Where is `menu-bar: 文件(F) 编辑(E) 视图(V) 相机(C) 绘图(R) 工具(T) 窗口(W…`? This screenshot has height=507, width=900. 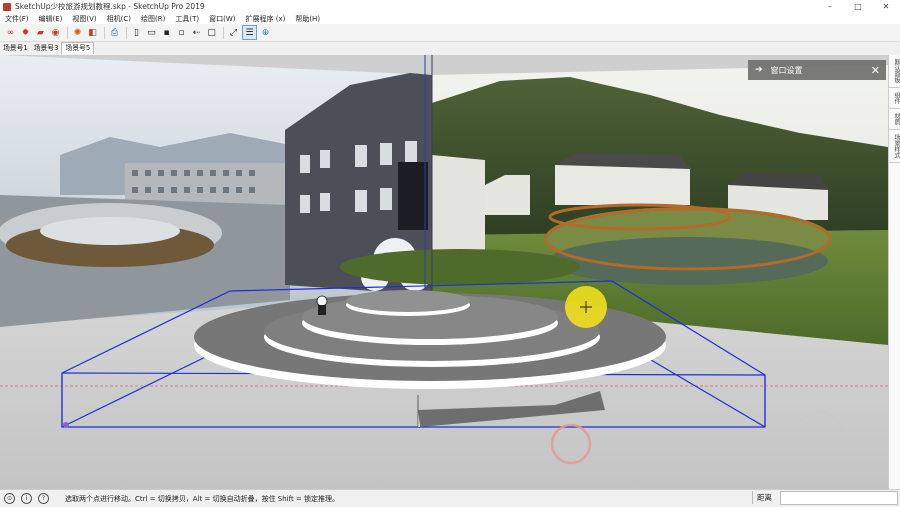 menu-bar: 文件(F) 编辑(E) 视图(V) 相机(C) 绘图(R) 工具(T) 窗口(W… is located at coordinates (450, 18).